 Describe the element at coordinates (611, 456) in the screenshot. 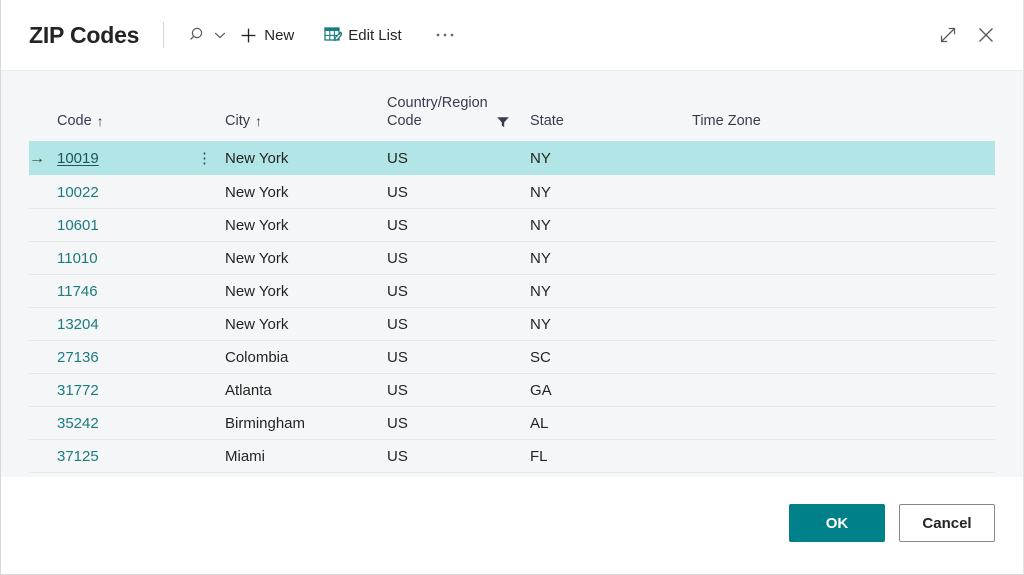

I see `cell-state: FL` at that location.